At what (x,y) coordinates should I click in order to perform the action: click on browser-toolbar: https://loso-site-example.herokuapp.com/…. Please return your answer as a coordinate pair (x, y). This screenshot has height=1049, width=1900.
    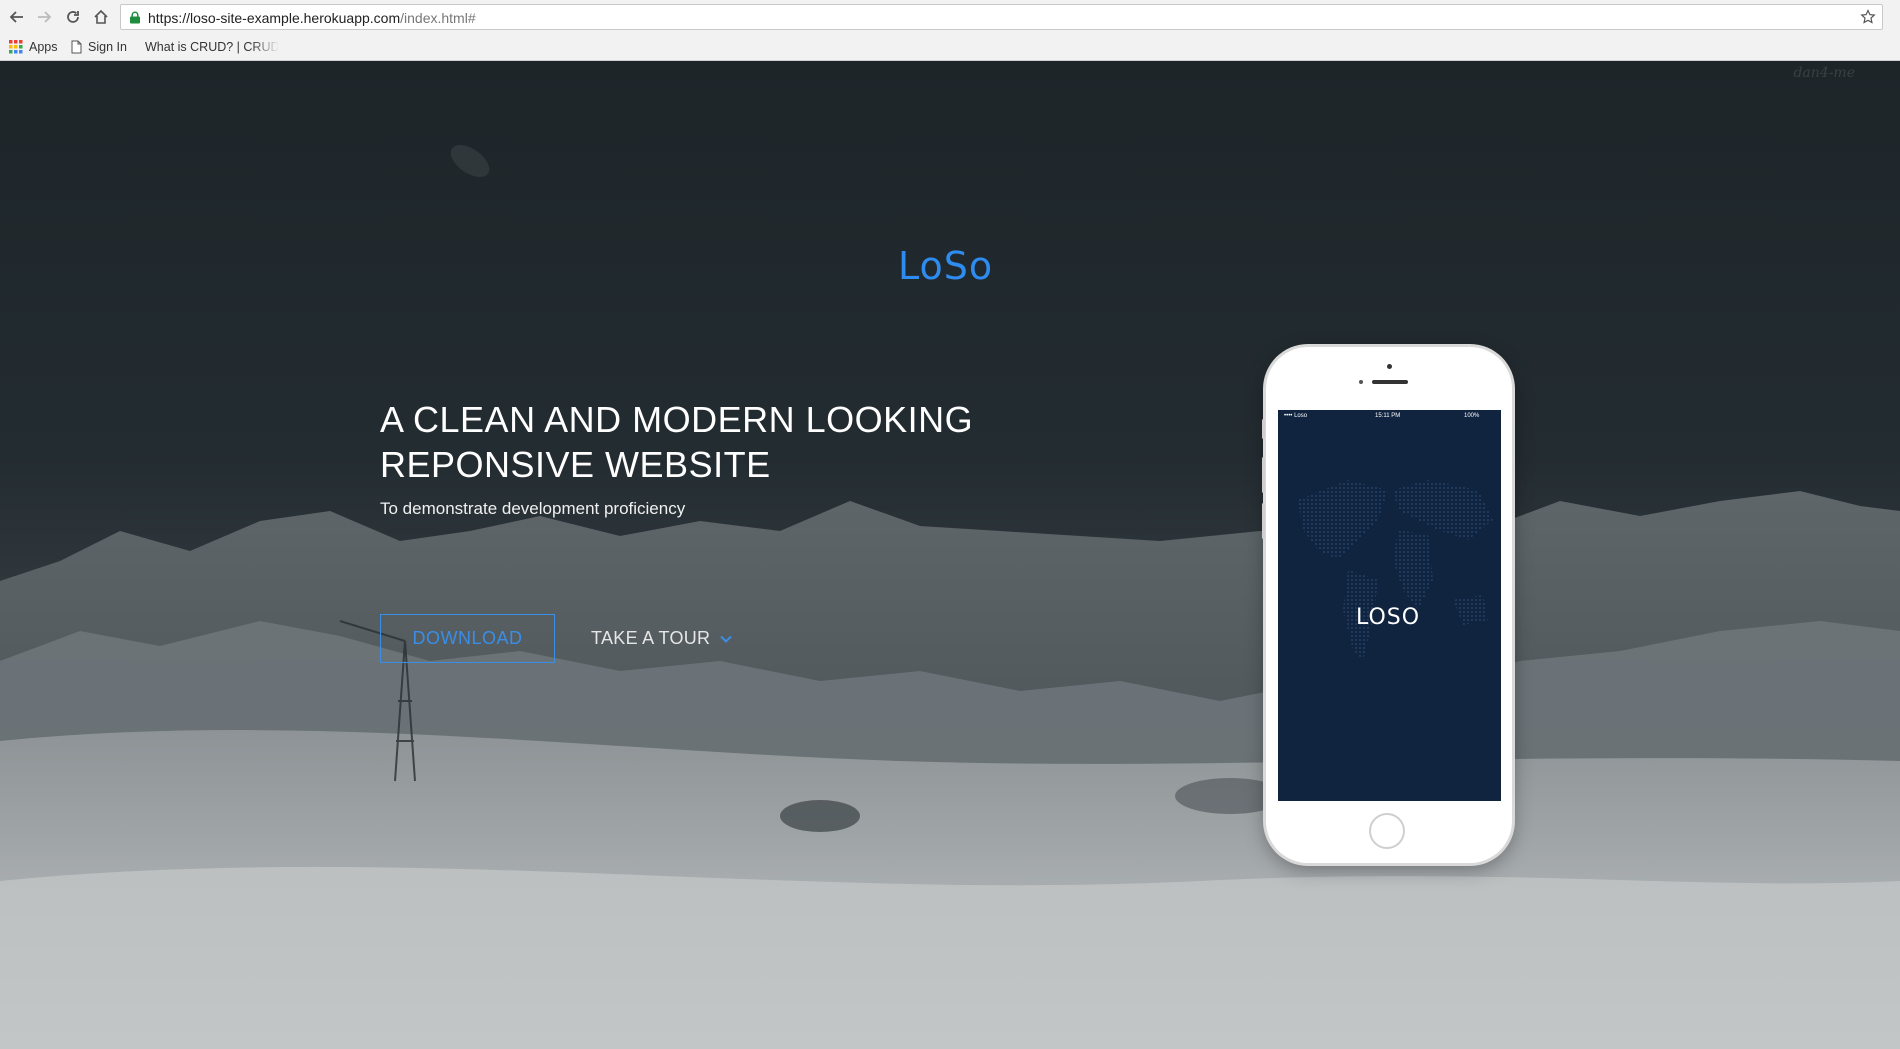
    Looking at the image, I should click on (950, 30).